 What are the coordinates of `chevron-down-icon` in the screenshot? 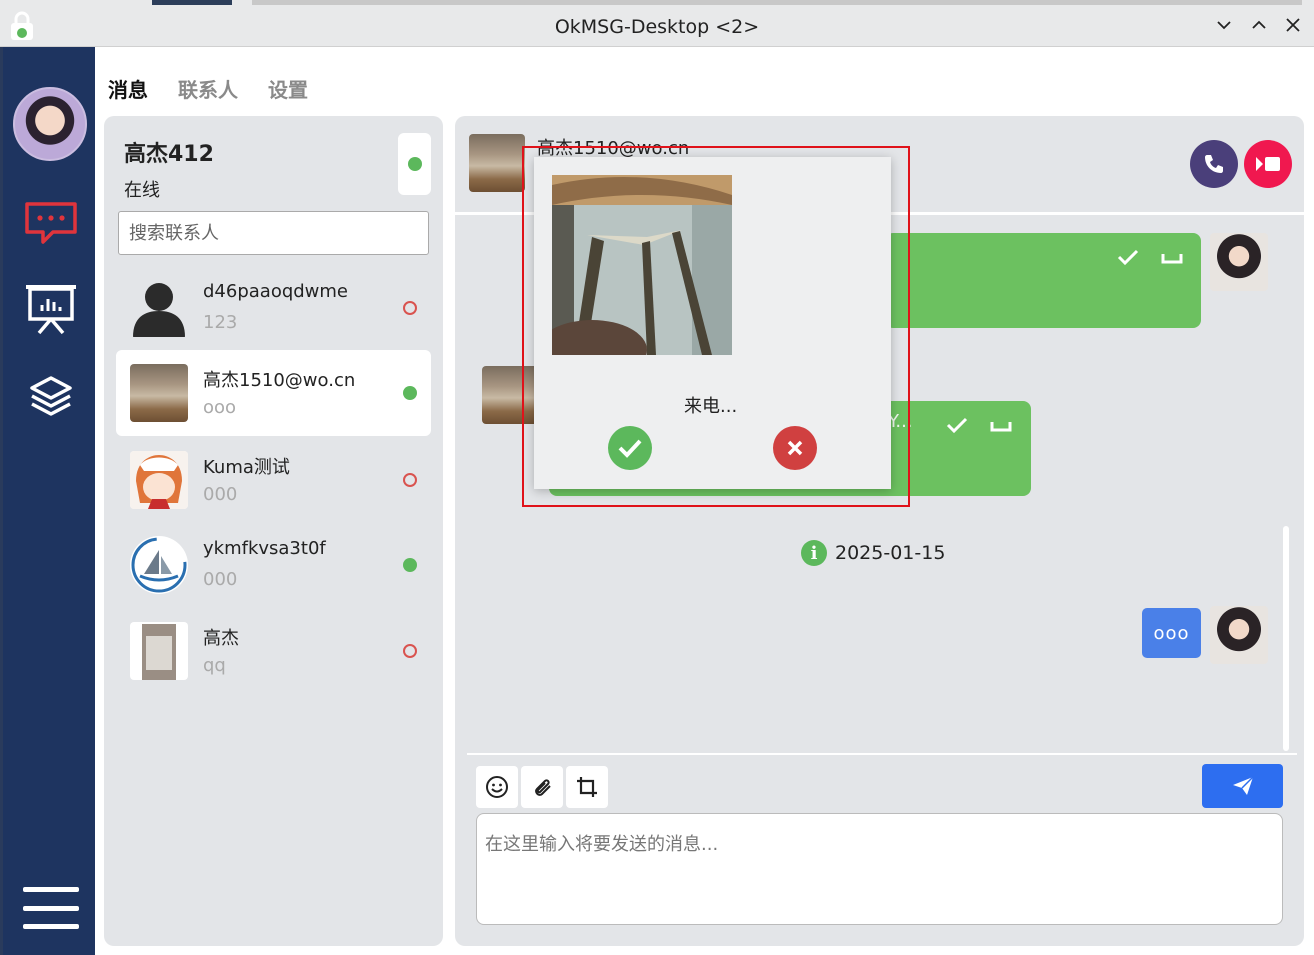 It's located at (1224, 25).